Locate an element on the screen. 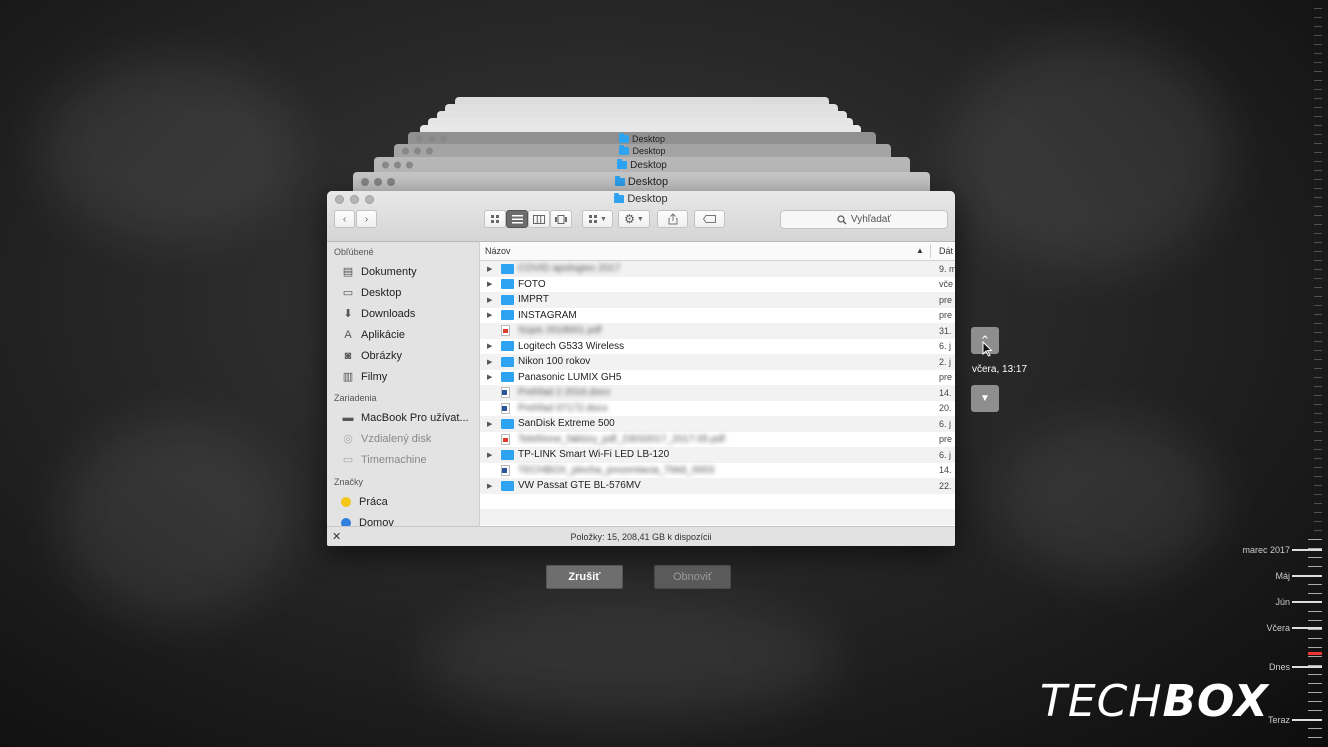 The height and width of the screenshot is (747, 1328). file-row: ▶ VW Passat GTE BL-576MV 22. is located at coordinates (717, 486).